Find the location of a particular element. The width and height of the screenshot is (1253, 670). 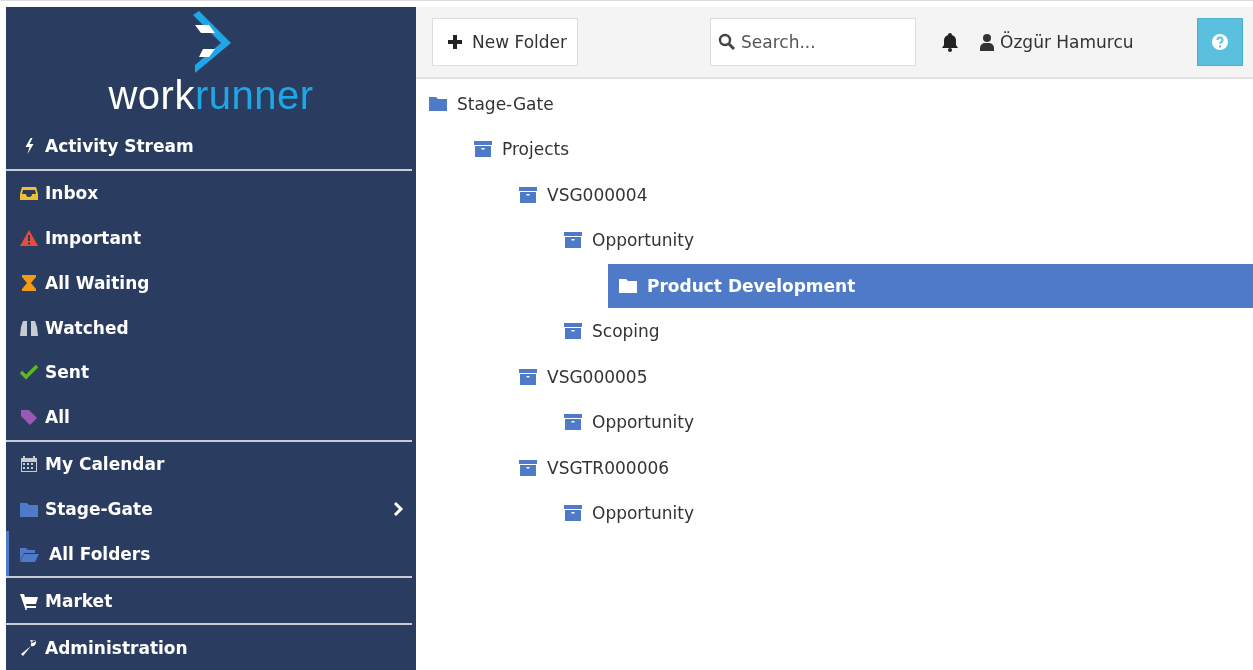

tree-item: Scoping is located at coordinates (908, 331).